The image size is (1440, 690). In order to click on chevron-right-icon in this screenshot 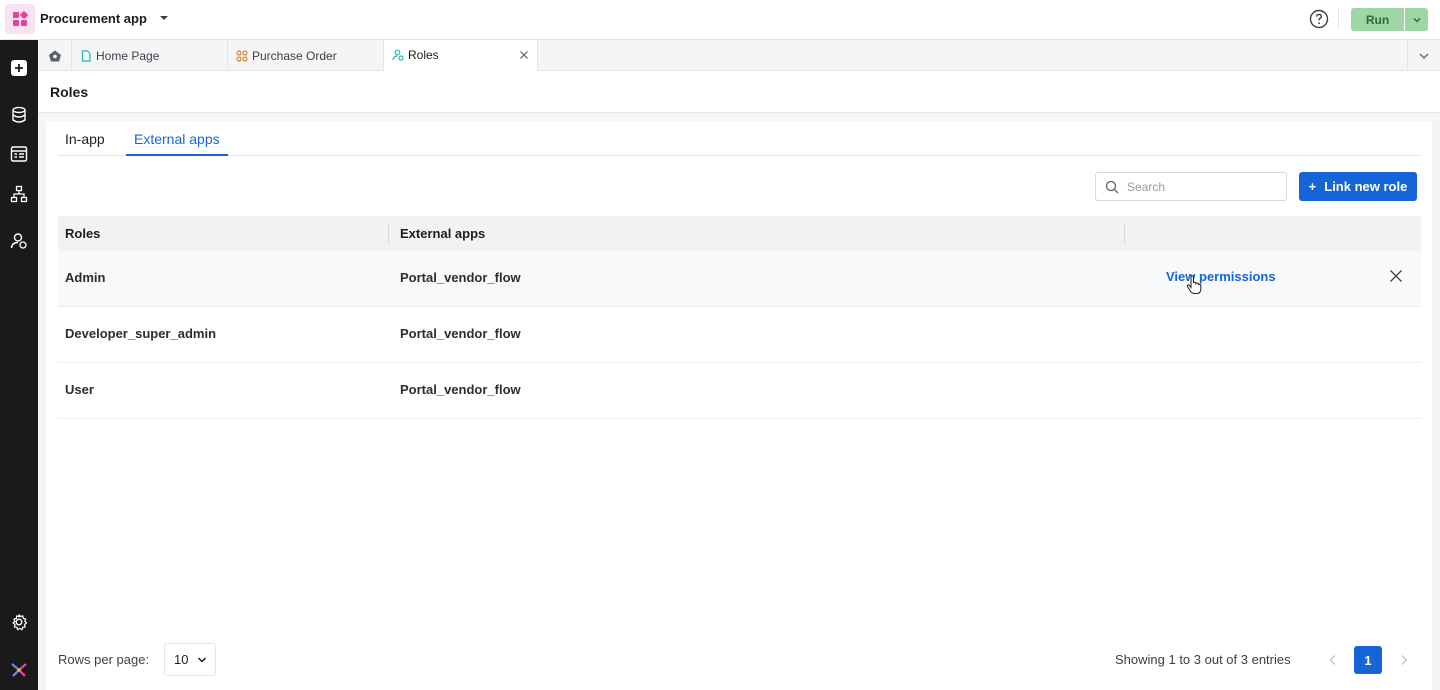, I will do `click(1404, 660)`.